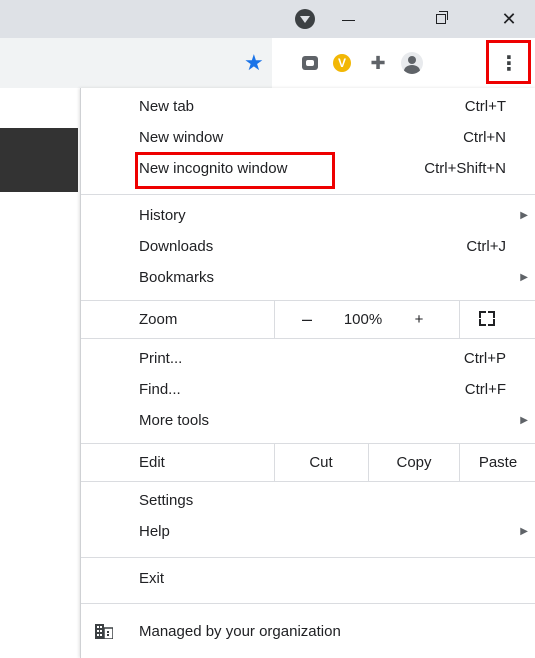  Describe the element at coordinates (310, 63) in the screenshot. I see `vpn-extension-icon` at that location.